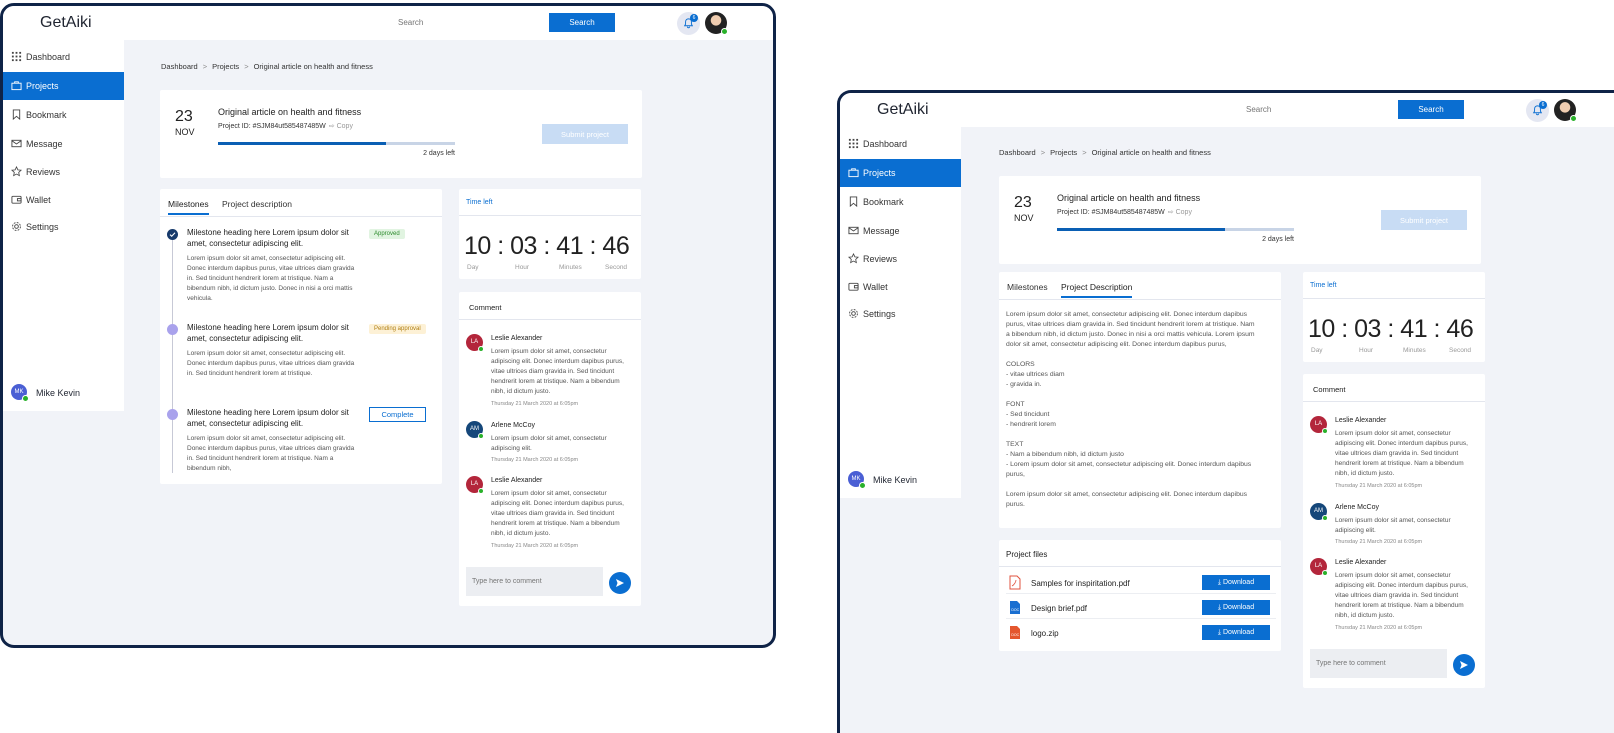 This screenshot has height=733, width=1614. Describe the element at coordinates (1097, 290) in the screenshot. I see `tab-project-description: Project Description` at that location.